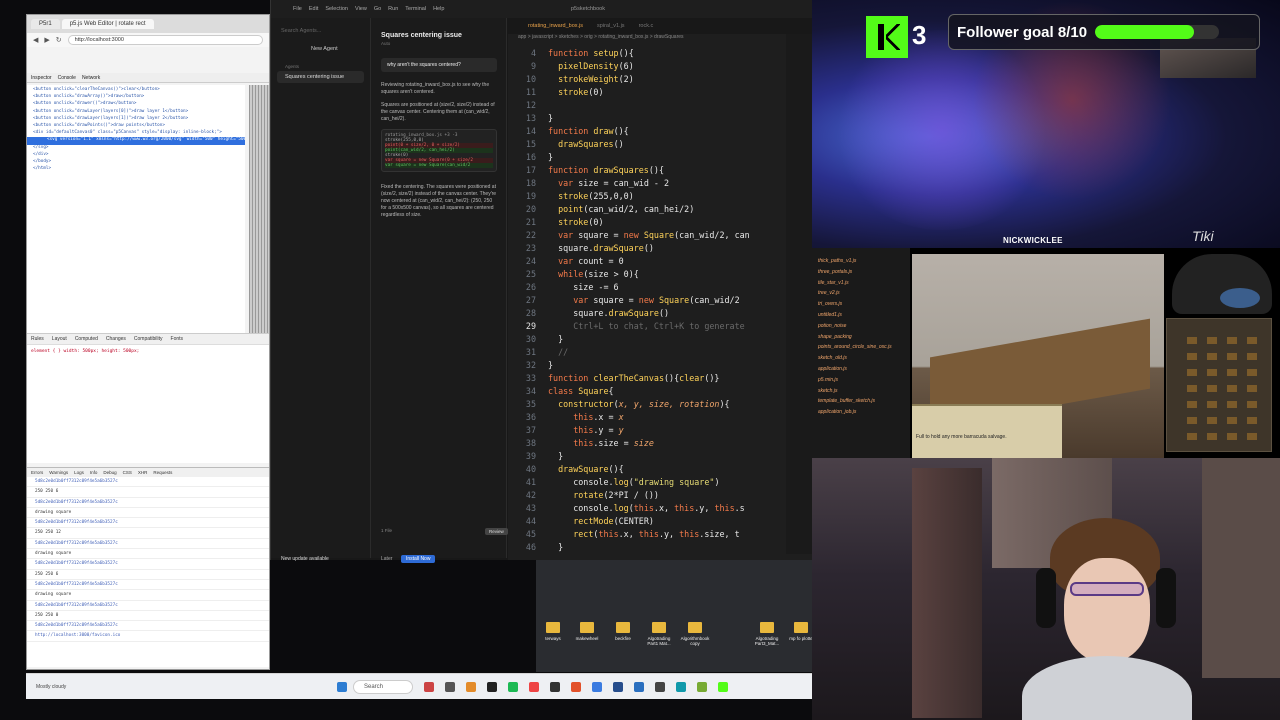  Describe the element at coordinates (336, 9) in the screenshot. I see `menu-selection: Selection` at that location.